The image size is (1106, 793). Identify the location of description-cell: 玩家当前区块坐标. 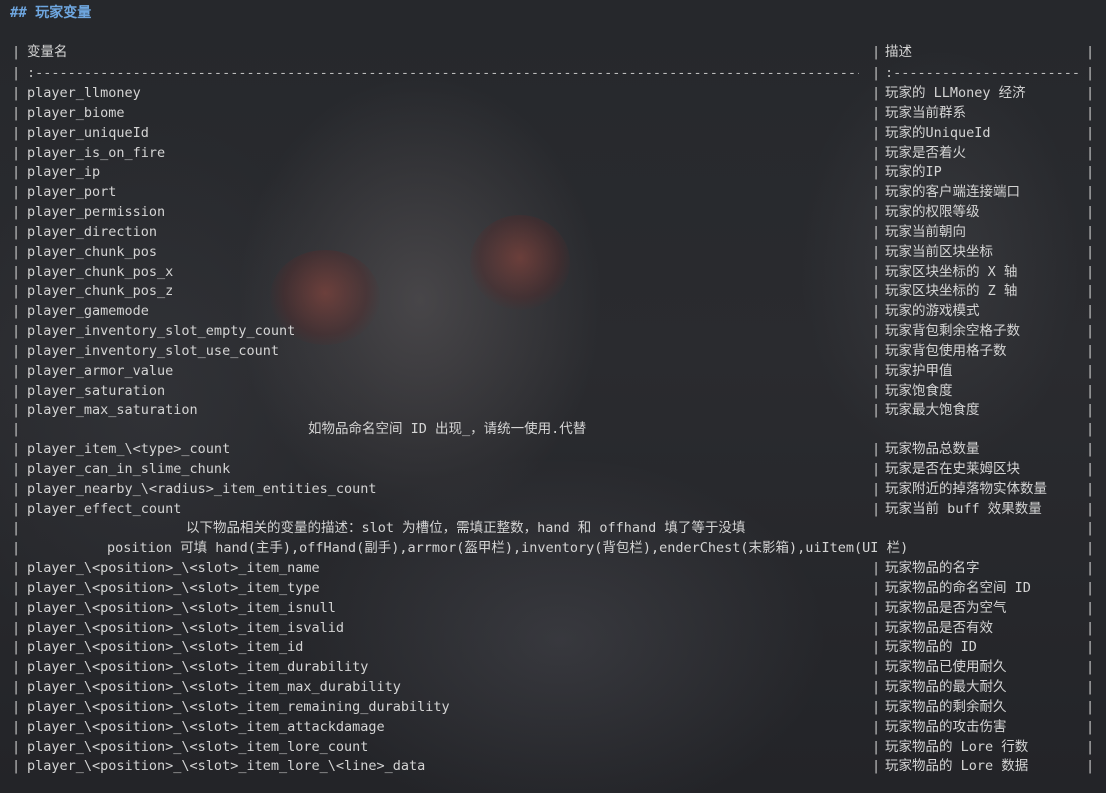
(939, 251).